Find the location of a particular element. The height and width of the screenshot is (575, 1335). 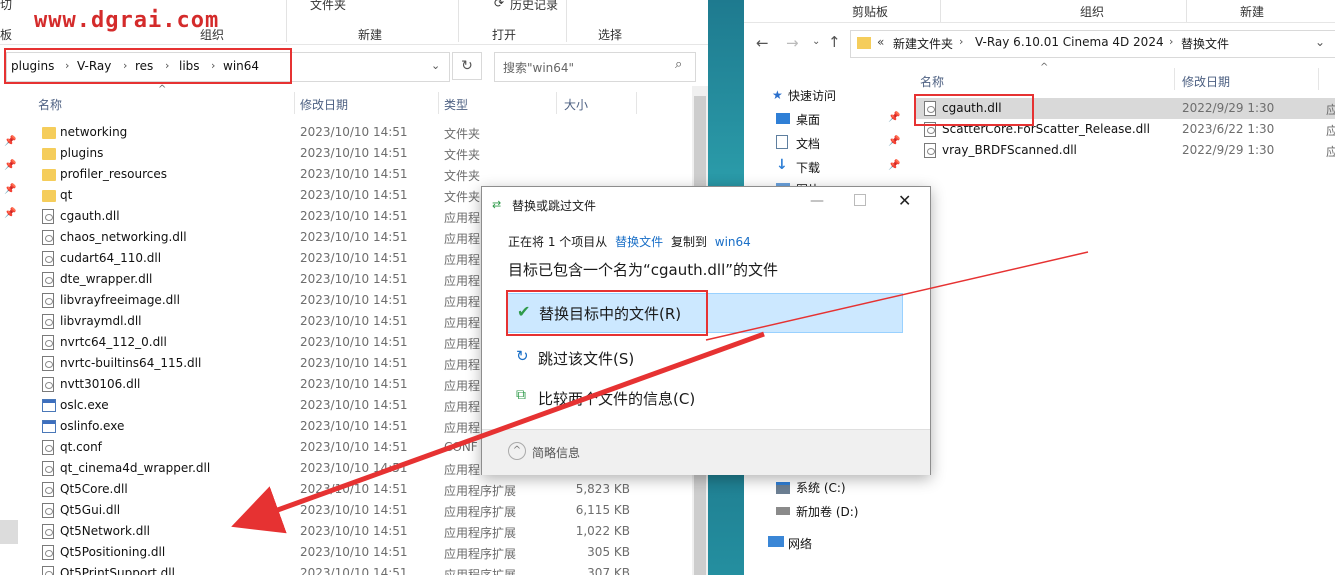

watermark: www.dgrai.com is located at coordinates (127, 20).